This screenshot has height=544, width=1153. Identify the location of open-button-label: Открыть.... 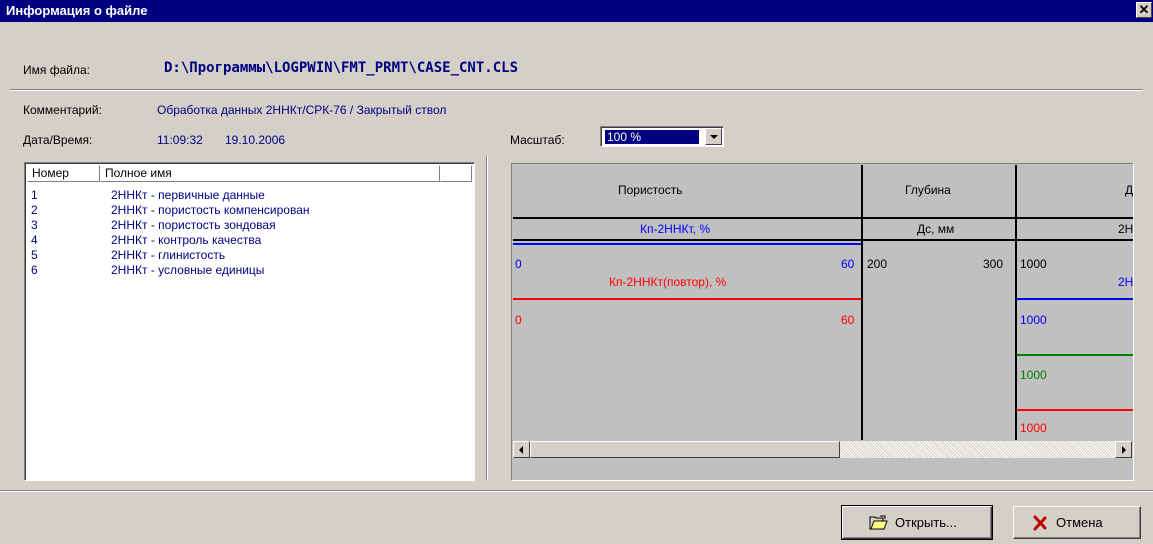
(926, 522).